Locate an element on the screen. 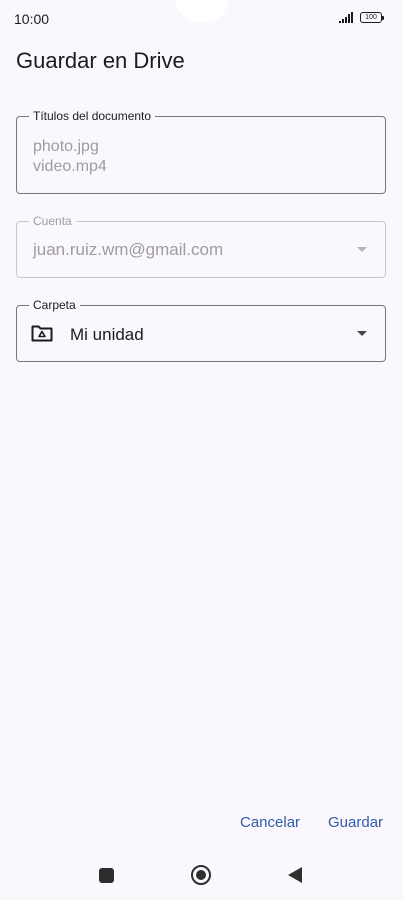  shared-drive-folder-icon is located at coordinates (42, 333).